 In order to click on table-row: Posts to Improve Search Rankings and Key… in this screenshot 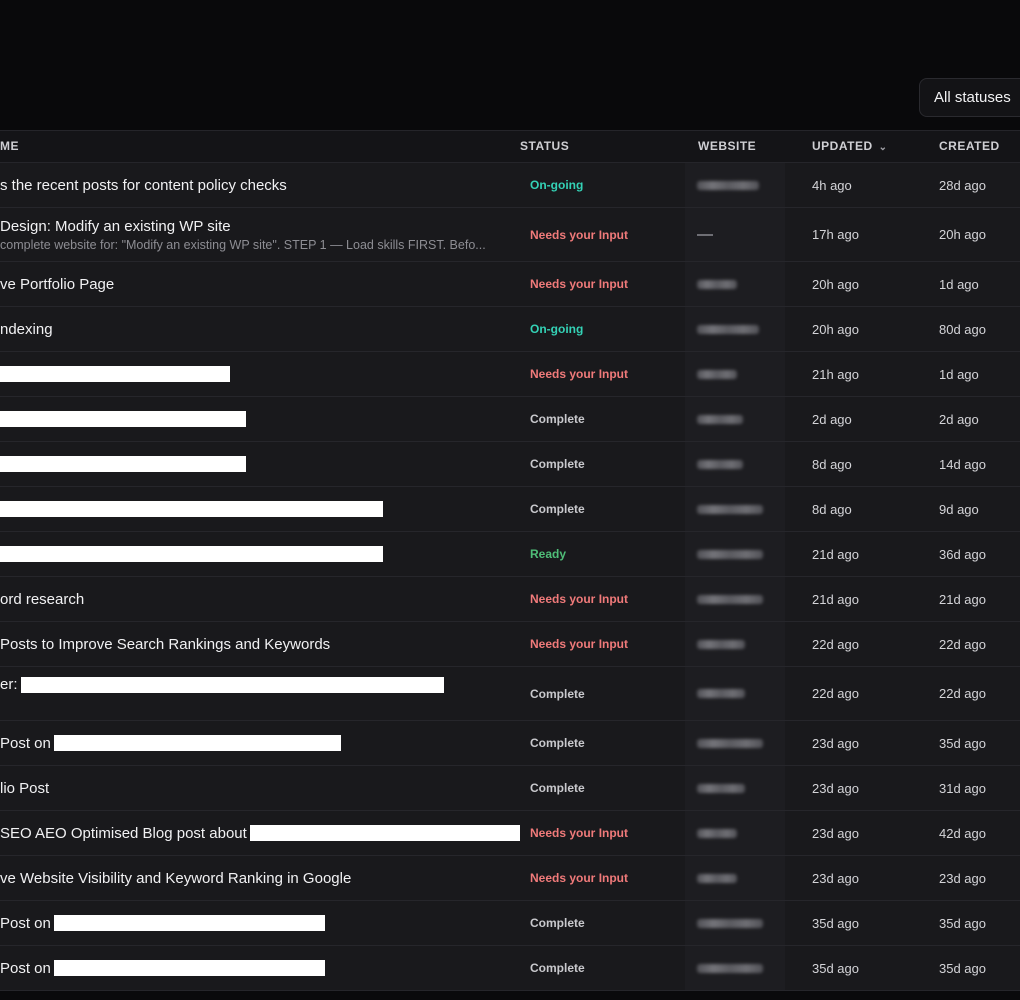, I will do `click(510, 644)`.